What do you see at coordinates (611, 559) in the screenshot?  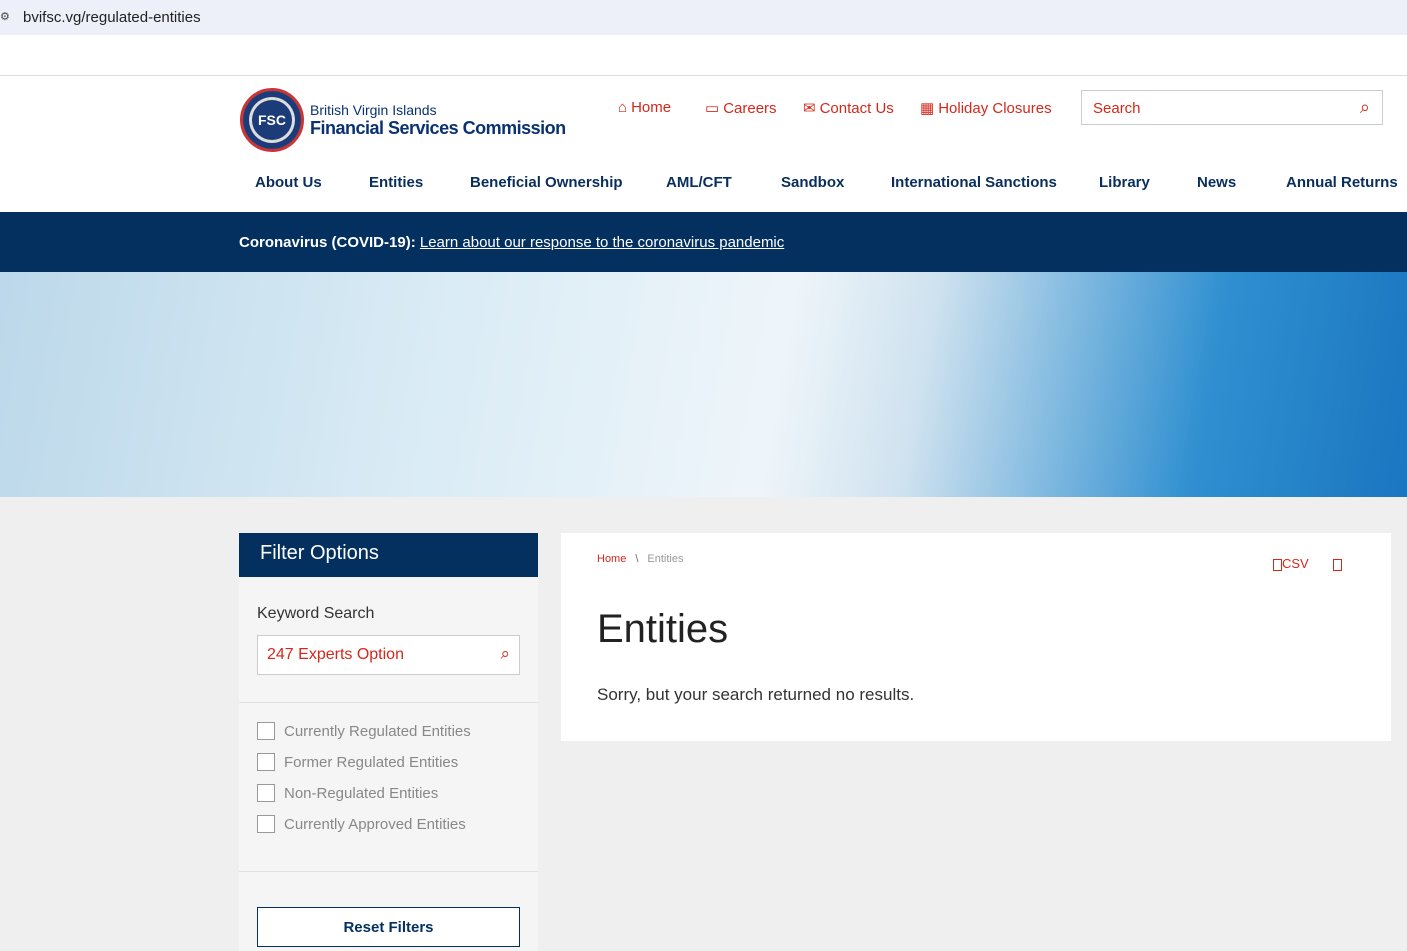 I see `breadcrumb-home: Home` at bounding box center [611, 559].